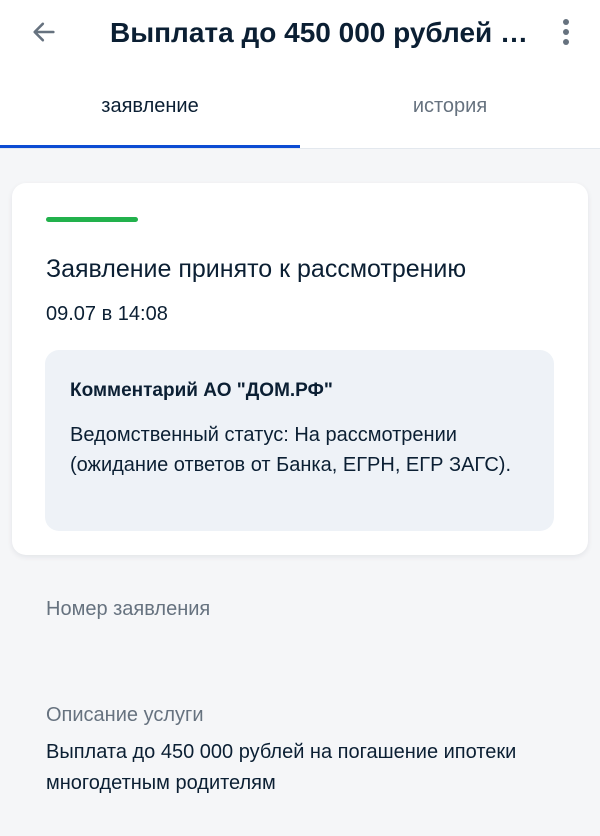 This screenshot has width=600, height=836. What do you see at coordinates (92, 219) in the screenshot?
I see `status-indicator` at bounding box center [92, 219].